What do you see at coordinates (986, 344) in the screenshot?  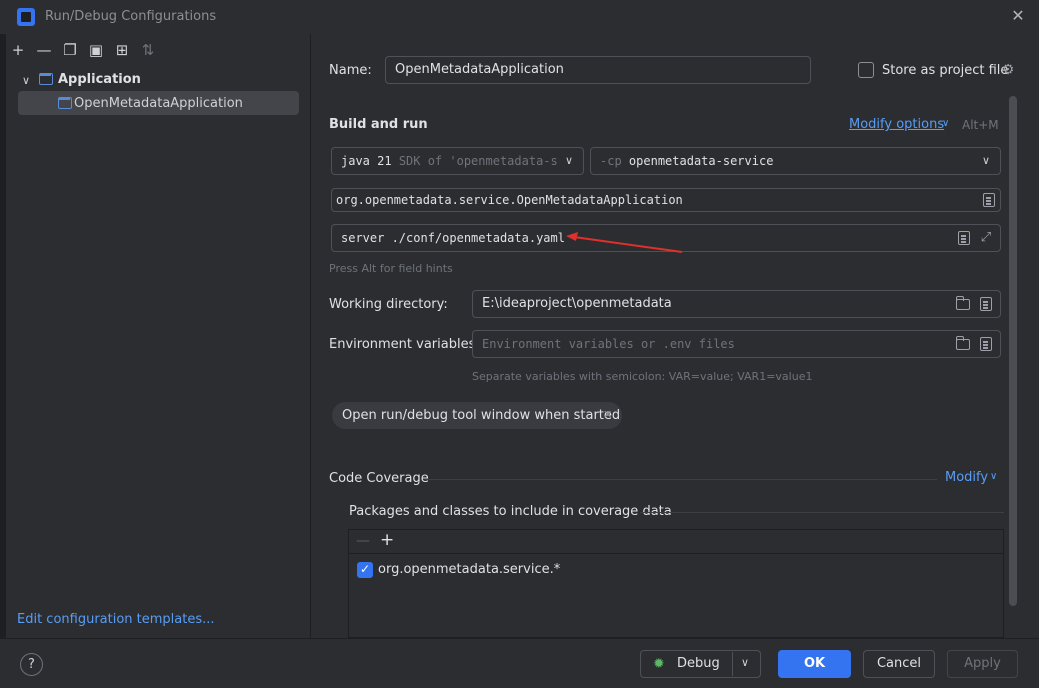 I see `env-edit-icon` at bounding box center [986, 344].